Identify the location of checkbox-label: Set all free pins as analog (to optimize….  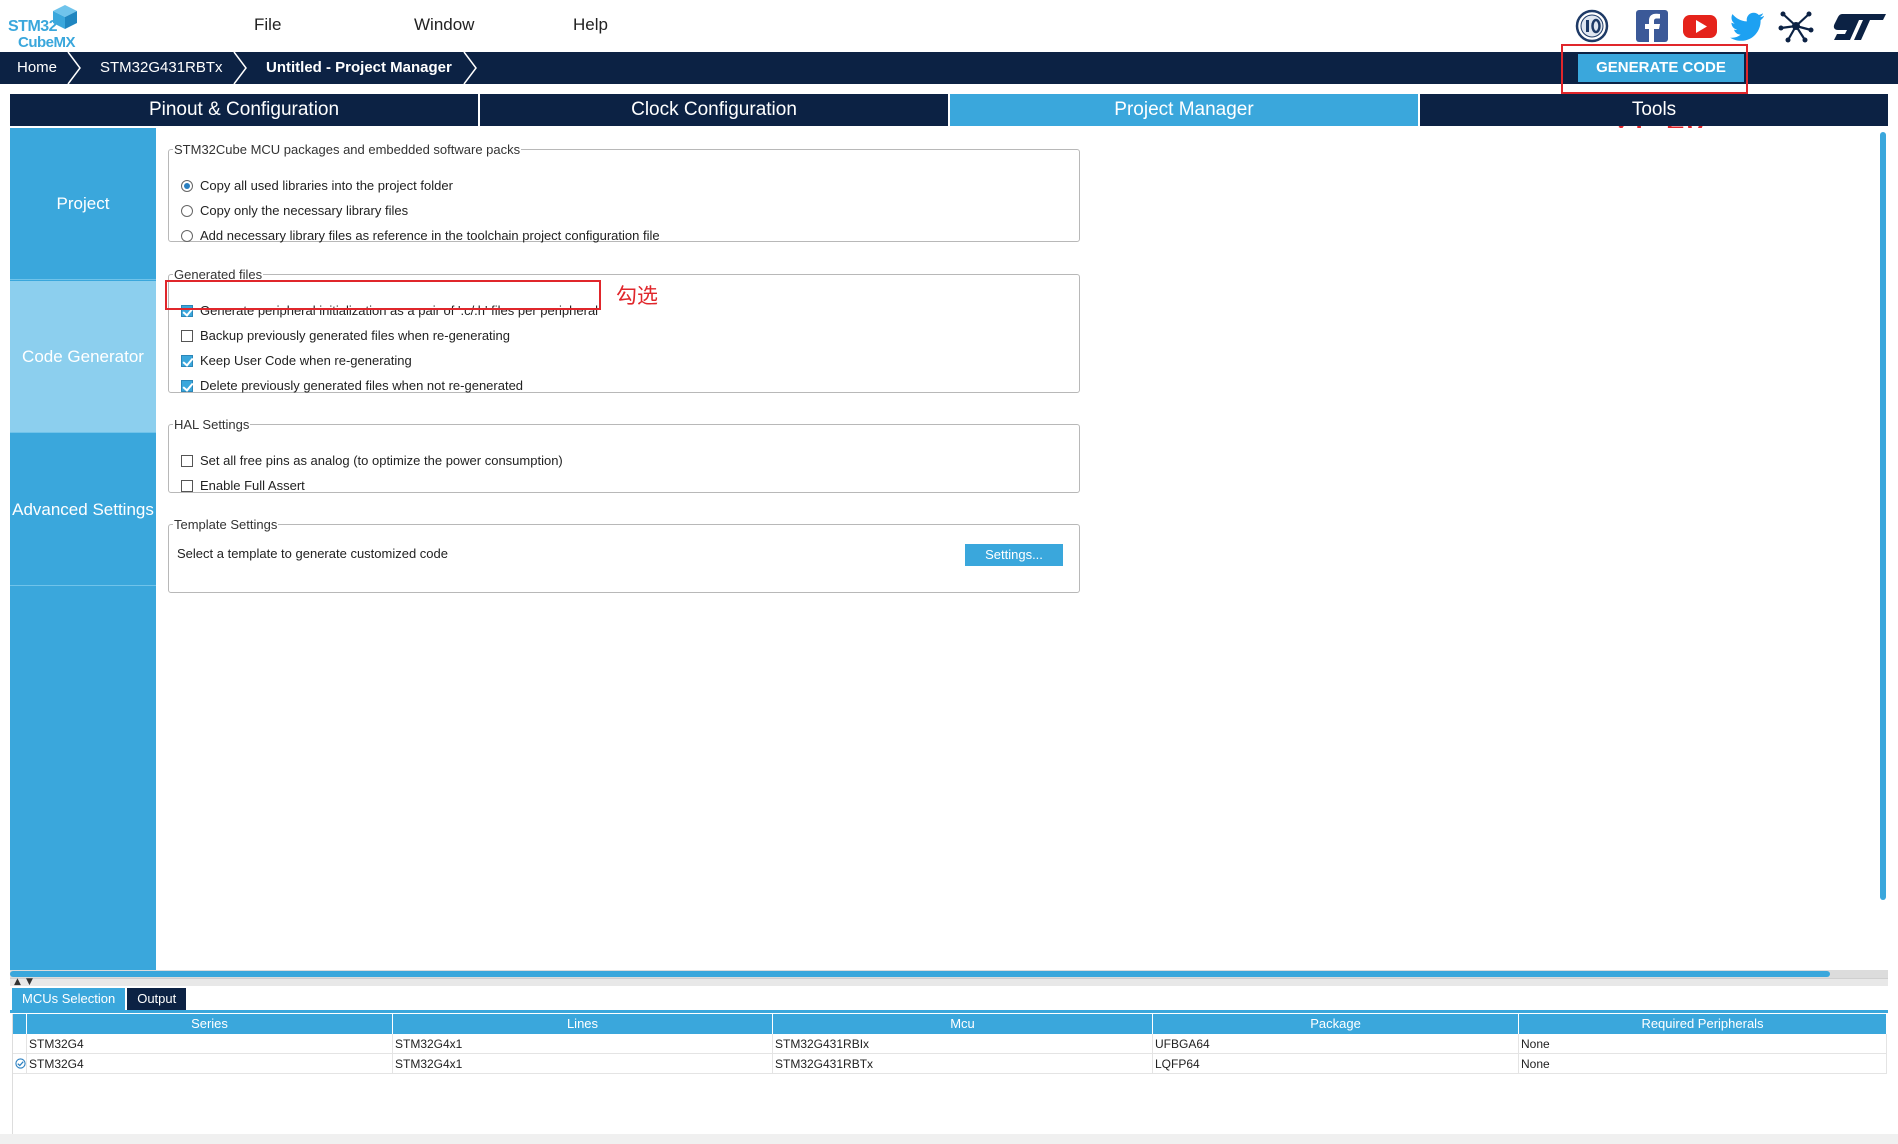
(381, 460).